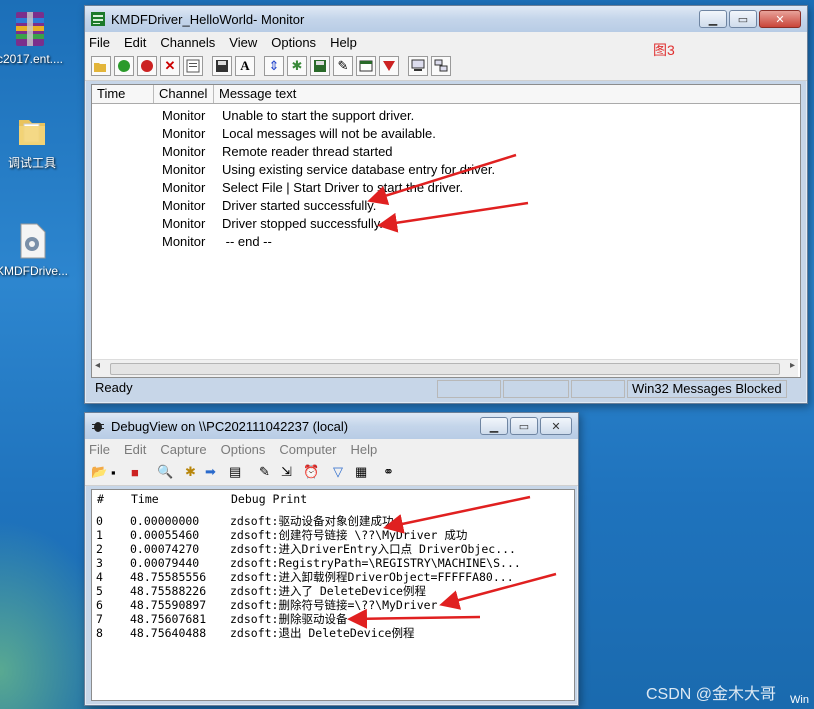  I want to click on table-row: 8 48.75640488 zdsoft:退出 DeleteDevice例程, so click(333, 633).